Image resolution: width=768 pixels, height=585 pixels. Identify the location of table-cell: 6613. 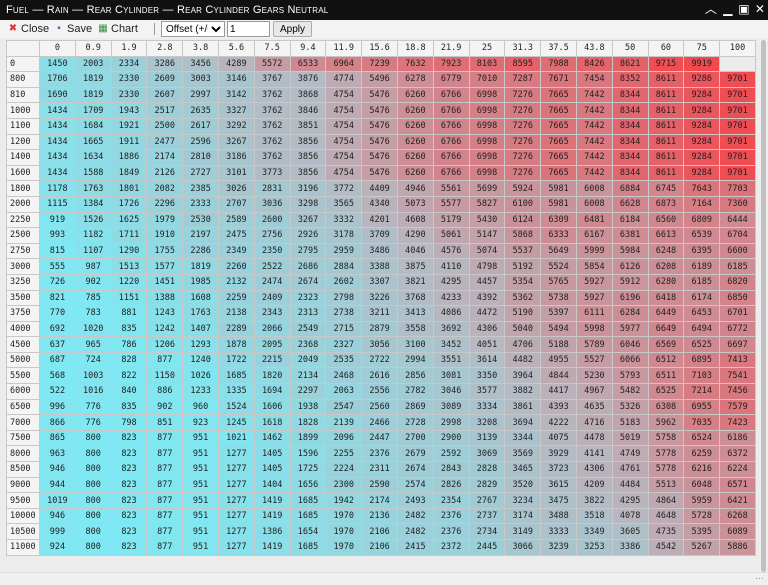
(666, 235).